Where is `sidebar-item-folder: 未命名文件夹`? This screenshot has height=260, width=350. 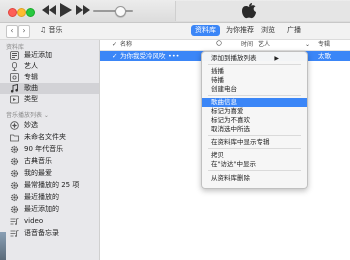
sidebar-item-folder: 未命名文件夹 is located at coordinates (49, 137).